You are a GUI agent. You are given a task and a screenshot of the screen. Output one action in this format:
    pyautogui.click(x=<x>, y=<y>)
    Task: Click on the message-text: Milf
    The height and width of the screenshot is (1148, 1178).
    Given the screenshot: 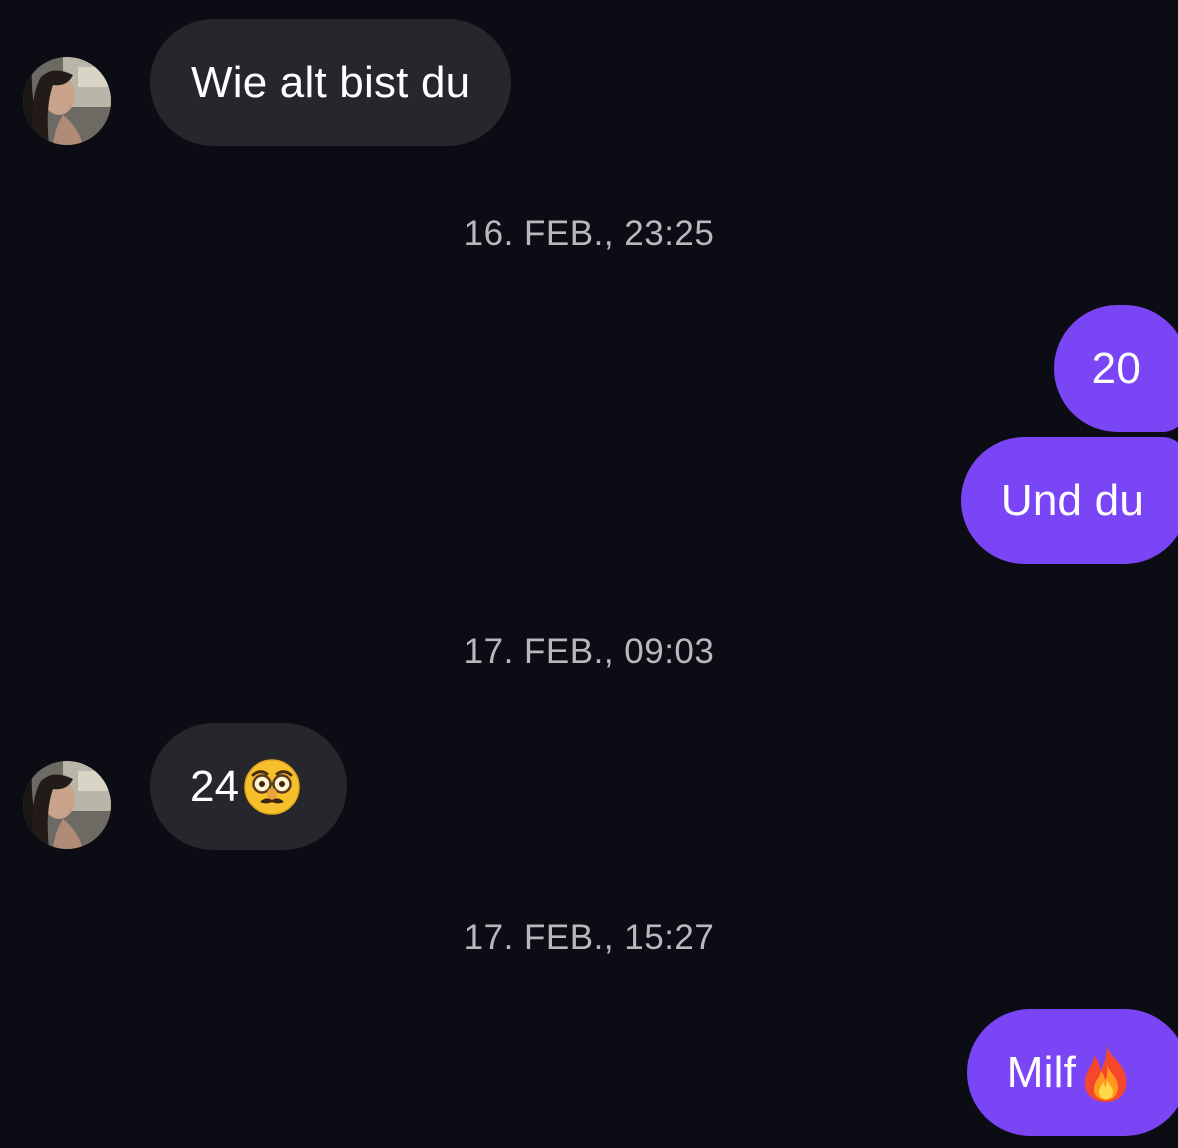 What is the action you would take?
    pyautogui.click(x=1041, y=1072)
    